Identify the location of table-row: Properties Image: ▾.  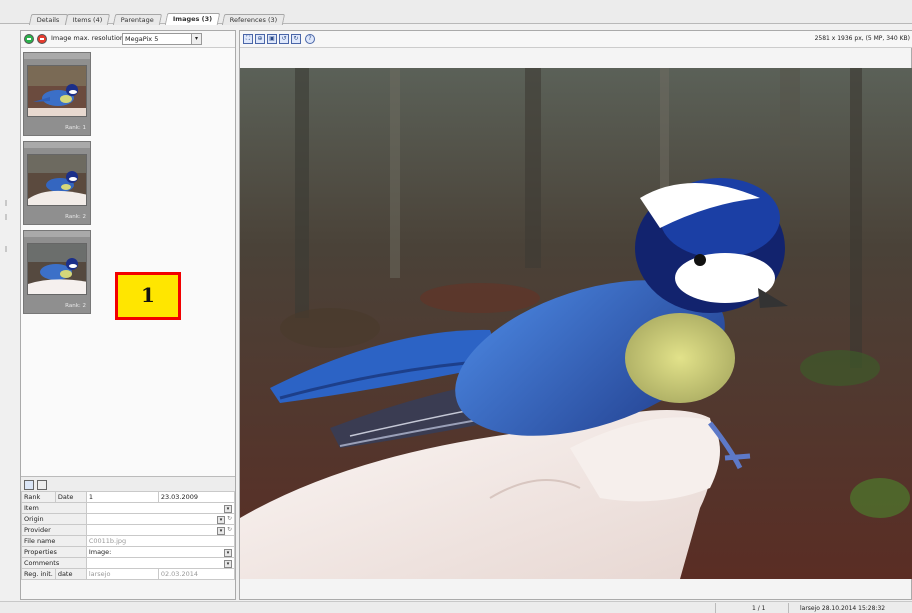
(128, 552).